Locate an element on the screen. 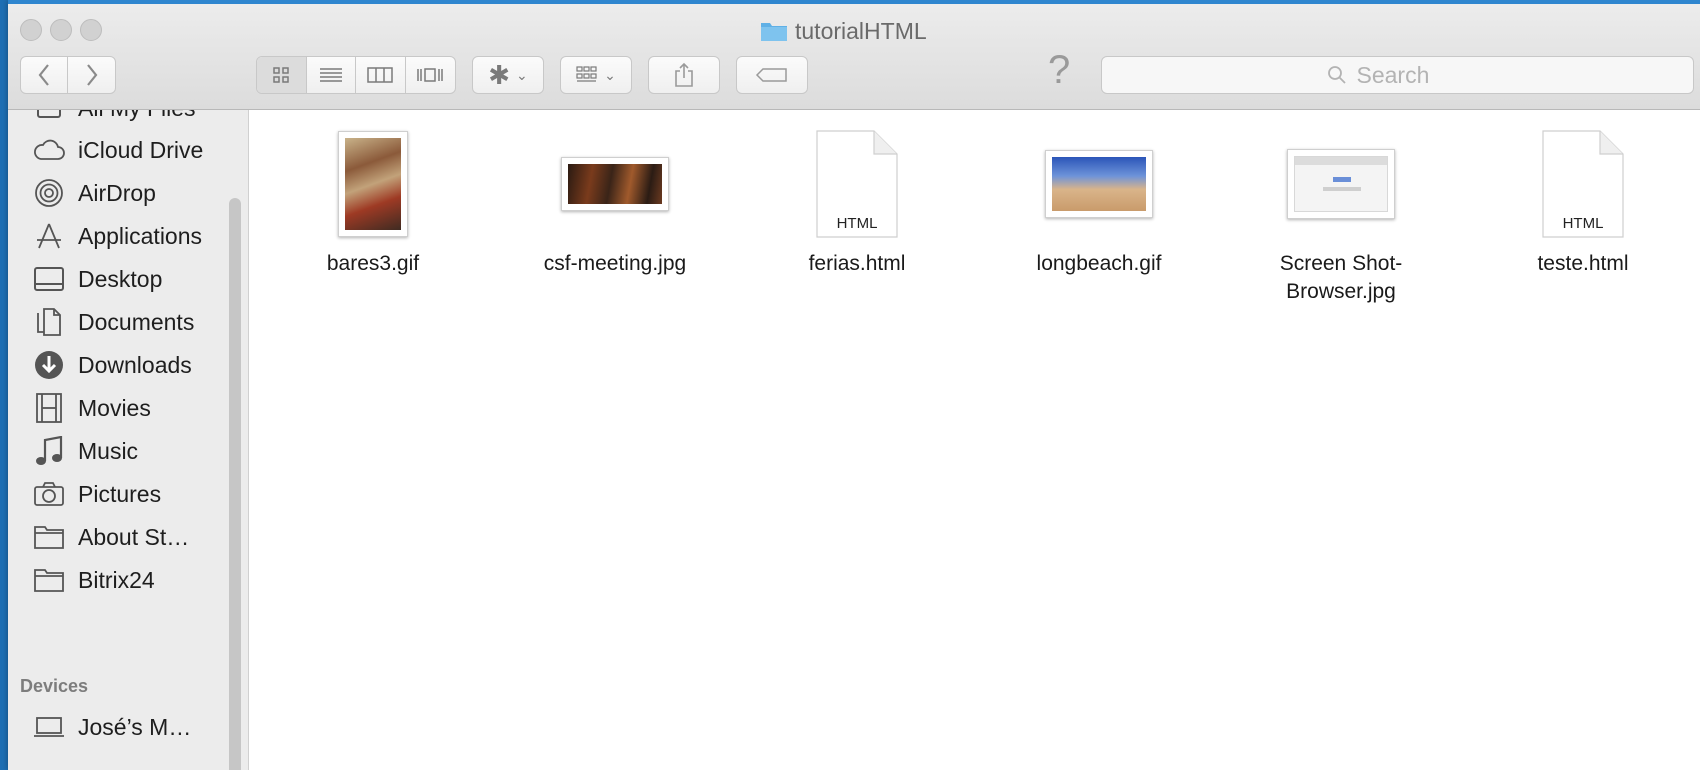  sidebar-item-label: Documents is located at coordinates (136, 321).